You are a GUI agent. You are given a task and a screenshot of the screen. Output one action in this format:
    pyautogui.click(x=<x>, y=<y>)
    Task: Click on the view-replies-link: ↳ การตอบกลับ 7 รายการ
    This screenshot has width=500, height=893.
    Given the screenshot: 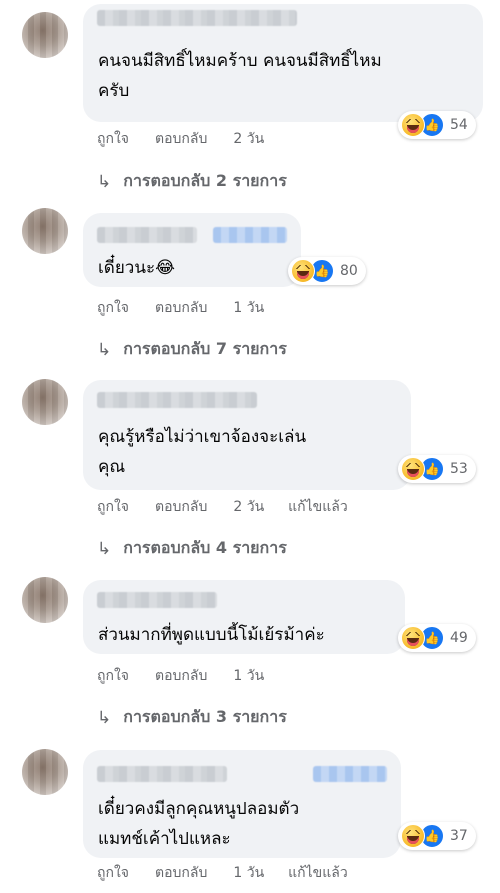 What is the action you would take?
    pyautogui.click(x=192, y=349)
    